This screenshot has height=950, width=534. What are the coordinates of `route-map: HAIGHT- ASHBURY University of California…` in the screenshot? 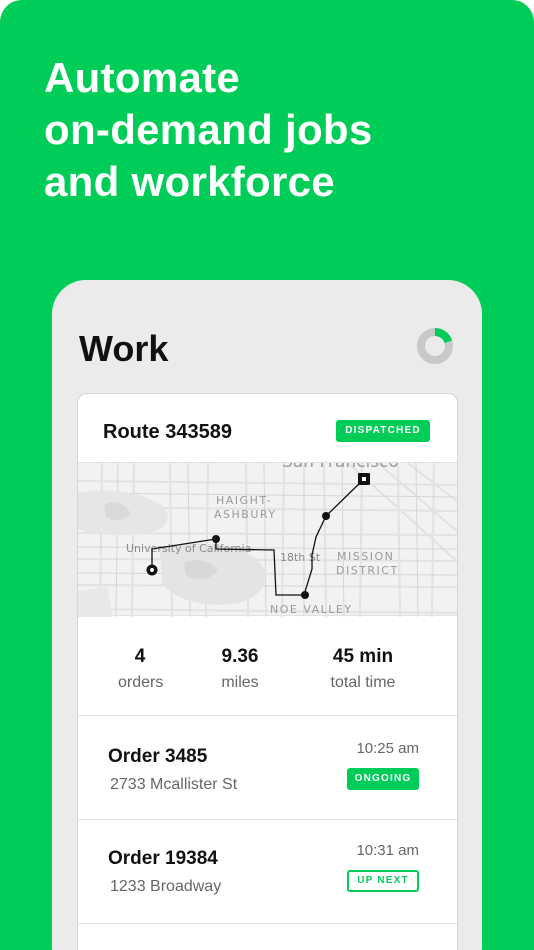 It's located at (267, 539).